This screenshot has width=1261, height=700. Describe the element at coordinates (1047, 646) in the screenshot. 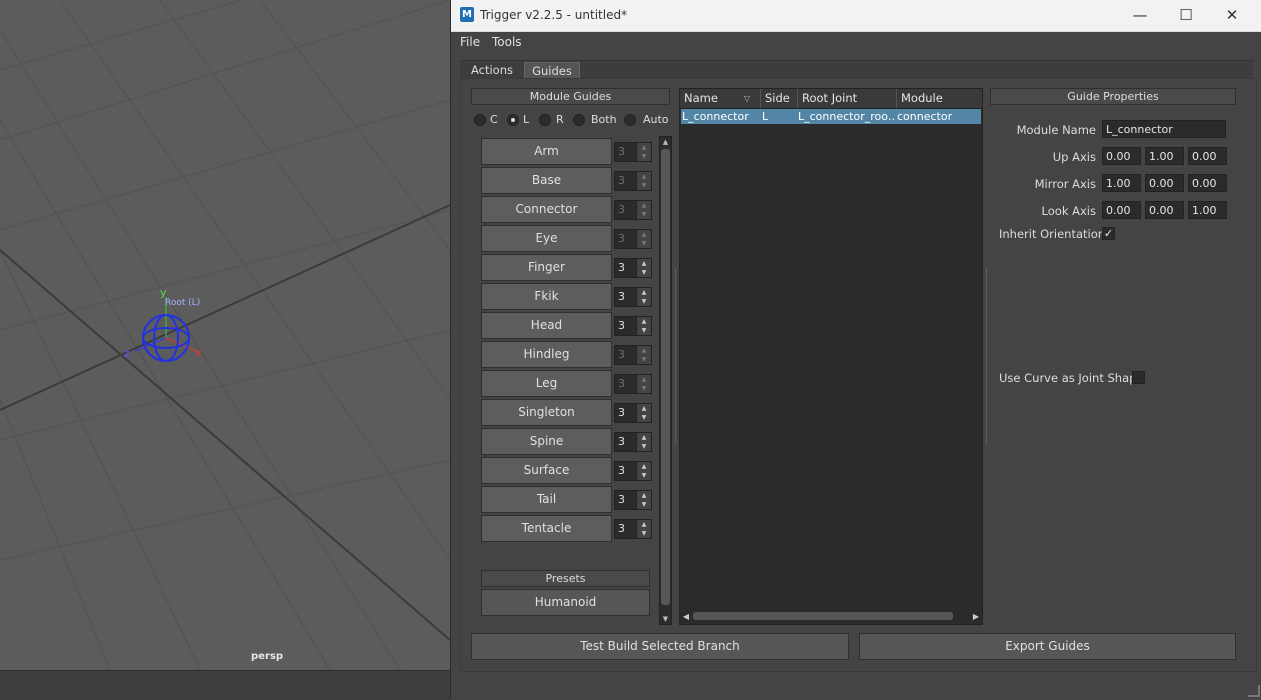

I see `export-guides-button: Export Guides` at that location.